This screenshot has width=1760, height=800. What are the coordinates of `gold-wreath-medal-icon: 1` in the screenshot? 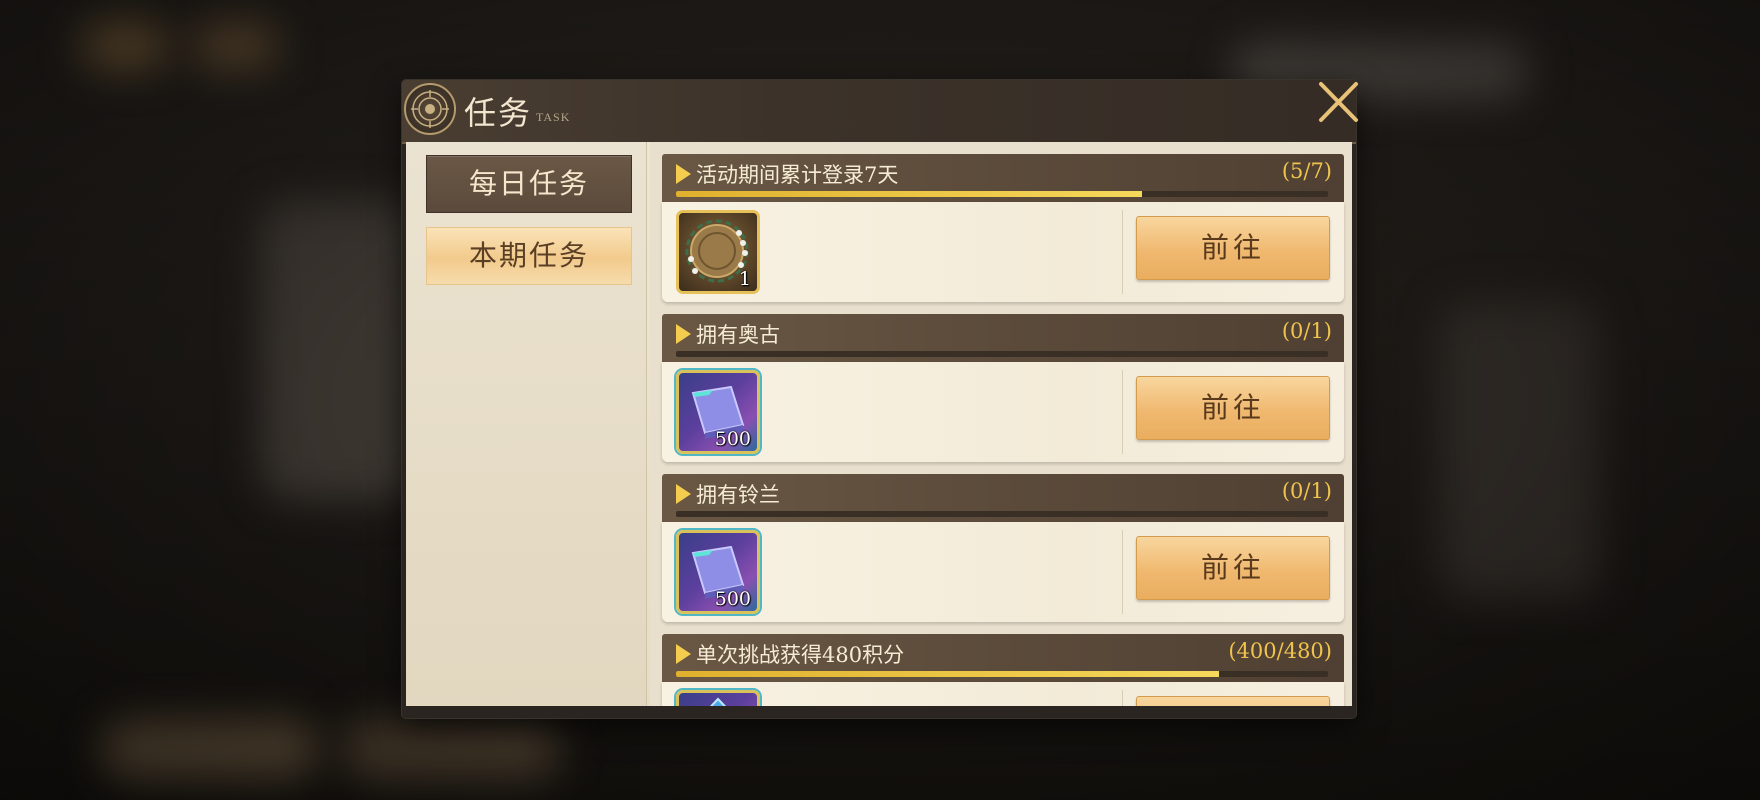 It's located at (718, 252).